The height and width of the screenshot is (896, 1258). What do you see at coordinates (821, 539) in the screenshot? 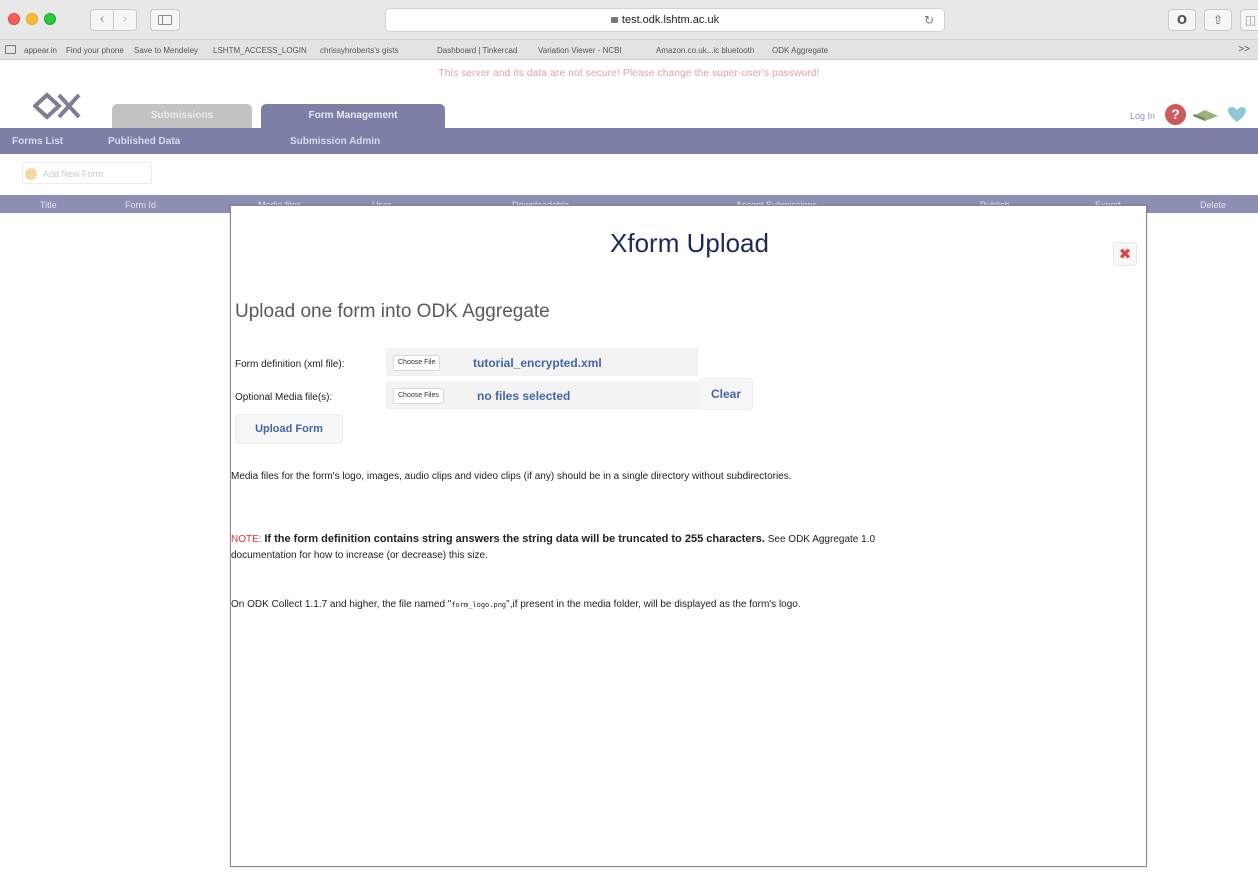
I see `note-text: See ODK Aggregate 1.0` at bounding box center [821, 539].